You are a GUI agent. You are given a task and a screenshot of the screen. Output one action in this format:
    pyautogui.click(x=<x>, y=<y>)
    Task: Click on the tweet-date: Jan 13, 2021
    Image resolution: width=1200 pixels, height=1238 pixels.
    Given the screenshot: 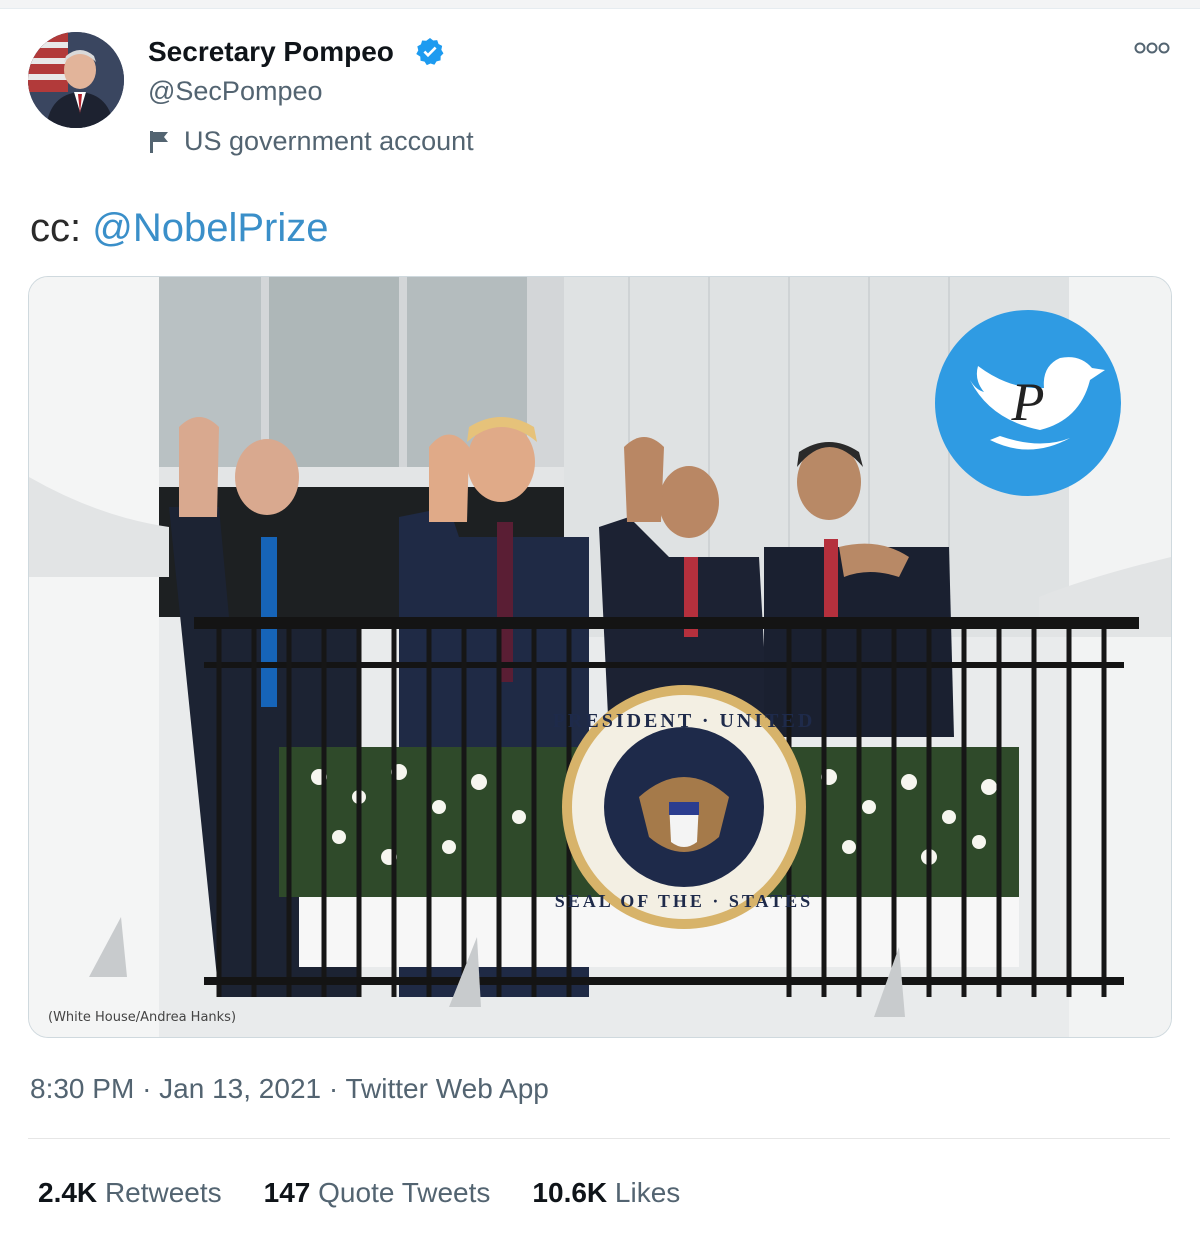 What is the action you would take?
    pyautogui.click(x=240, y=1088)
    